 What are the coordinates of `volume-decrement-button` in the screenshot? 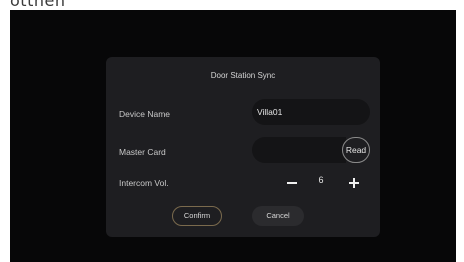 It's located at (292, 183).